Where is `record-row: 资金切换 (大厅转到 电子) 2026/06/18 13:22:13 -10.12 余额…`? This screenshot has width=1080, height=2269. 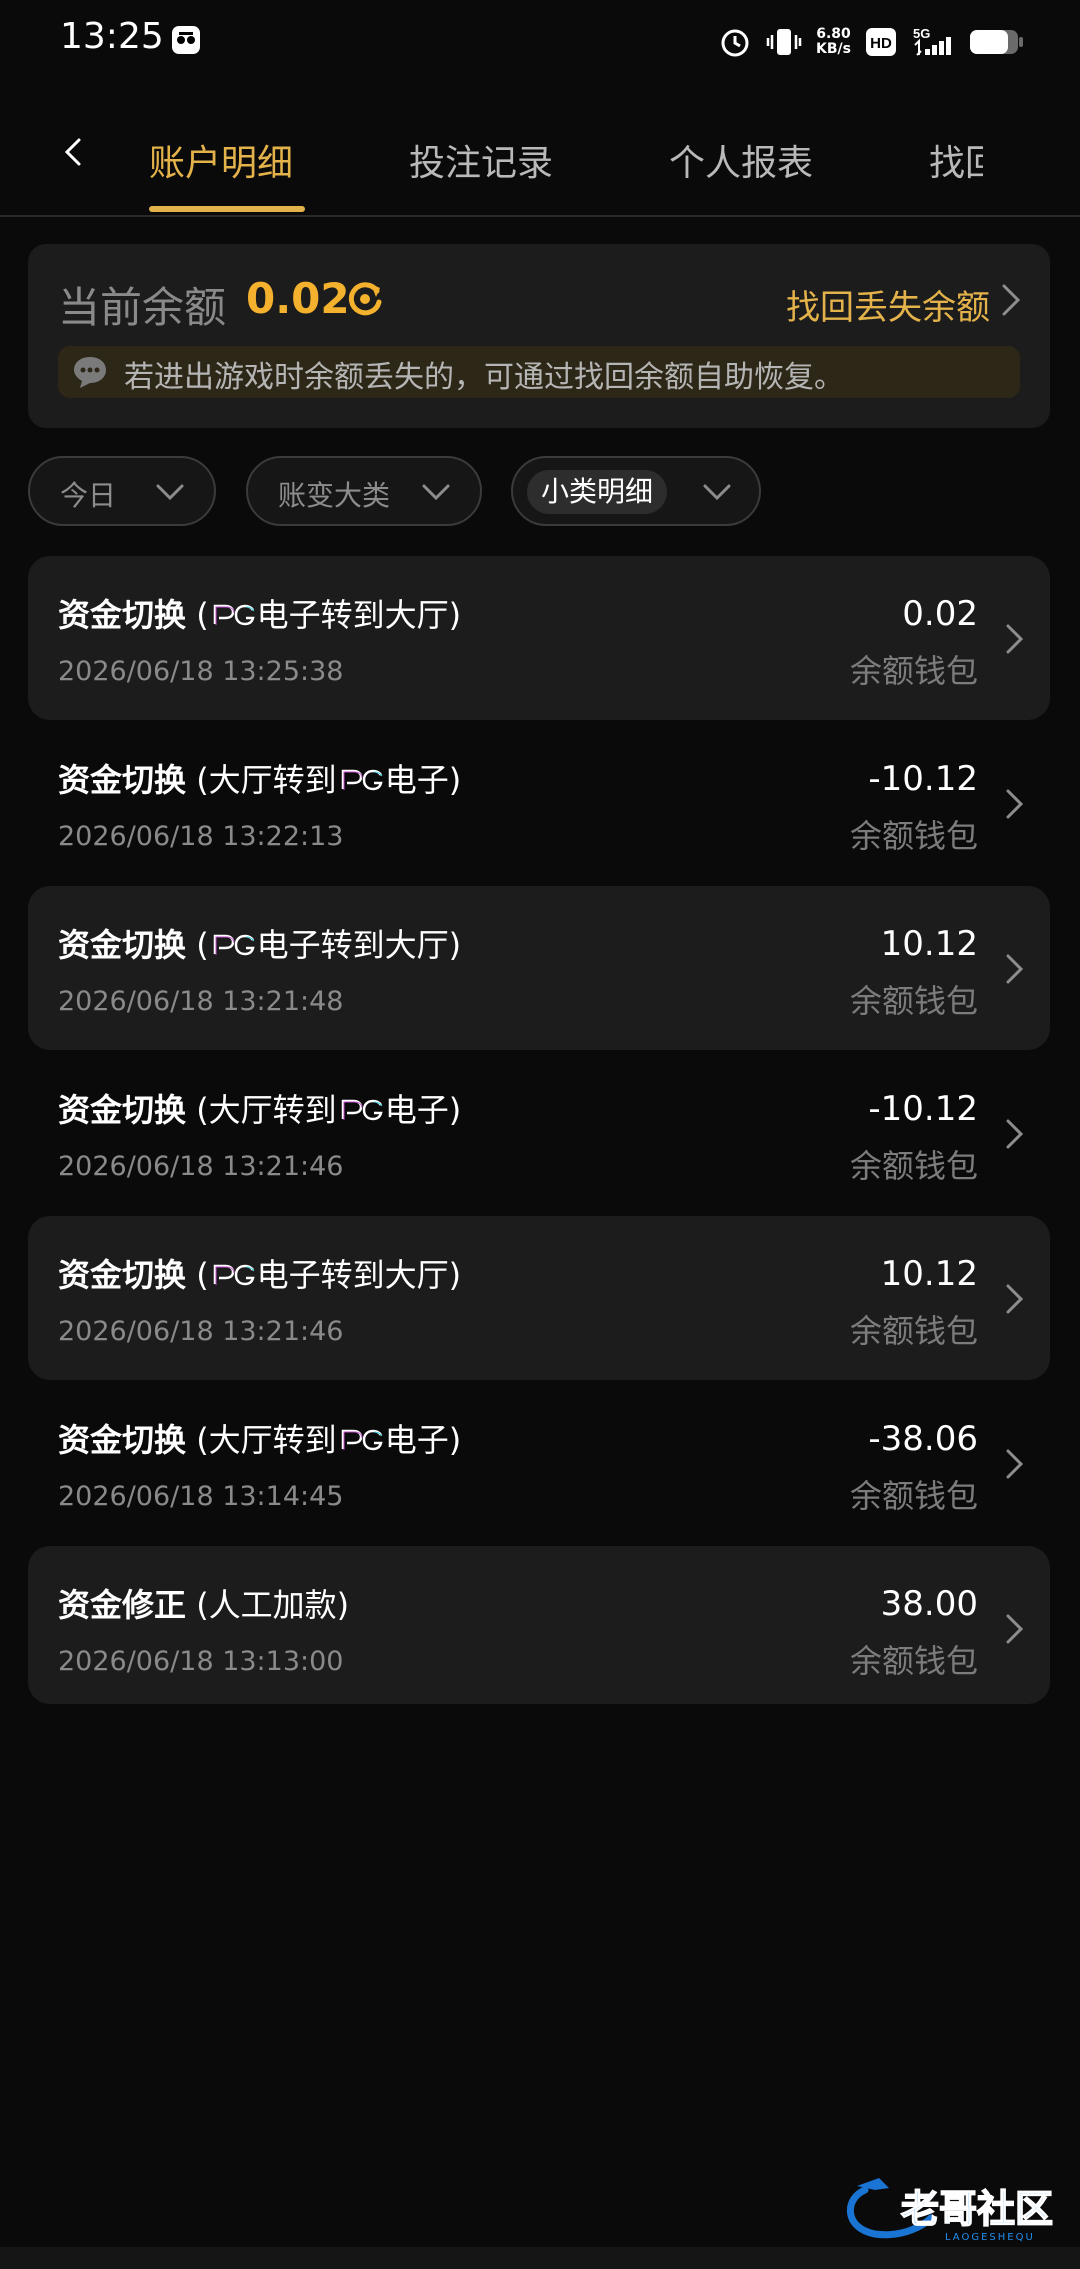 record-row: 资金切换 (大厅转到 电子) 2026/06/18 13:22:13 -10.12 余额… is located at coordinates (539, 803).